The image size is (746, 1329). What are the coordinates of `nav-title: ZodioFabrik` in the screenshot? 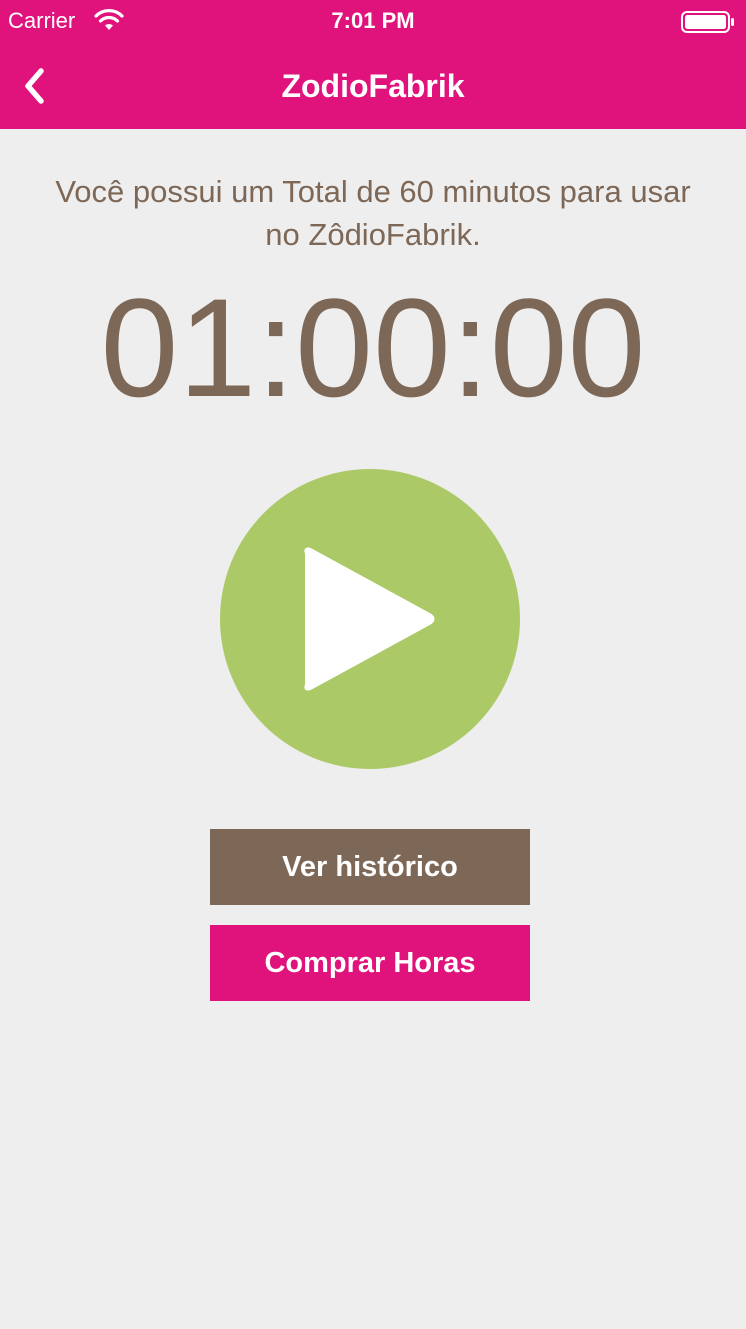 It's located at (373, 86).